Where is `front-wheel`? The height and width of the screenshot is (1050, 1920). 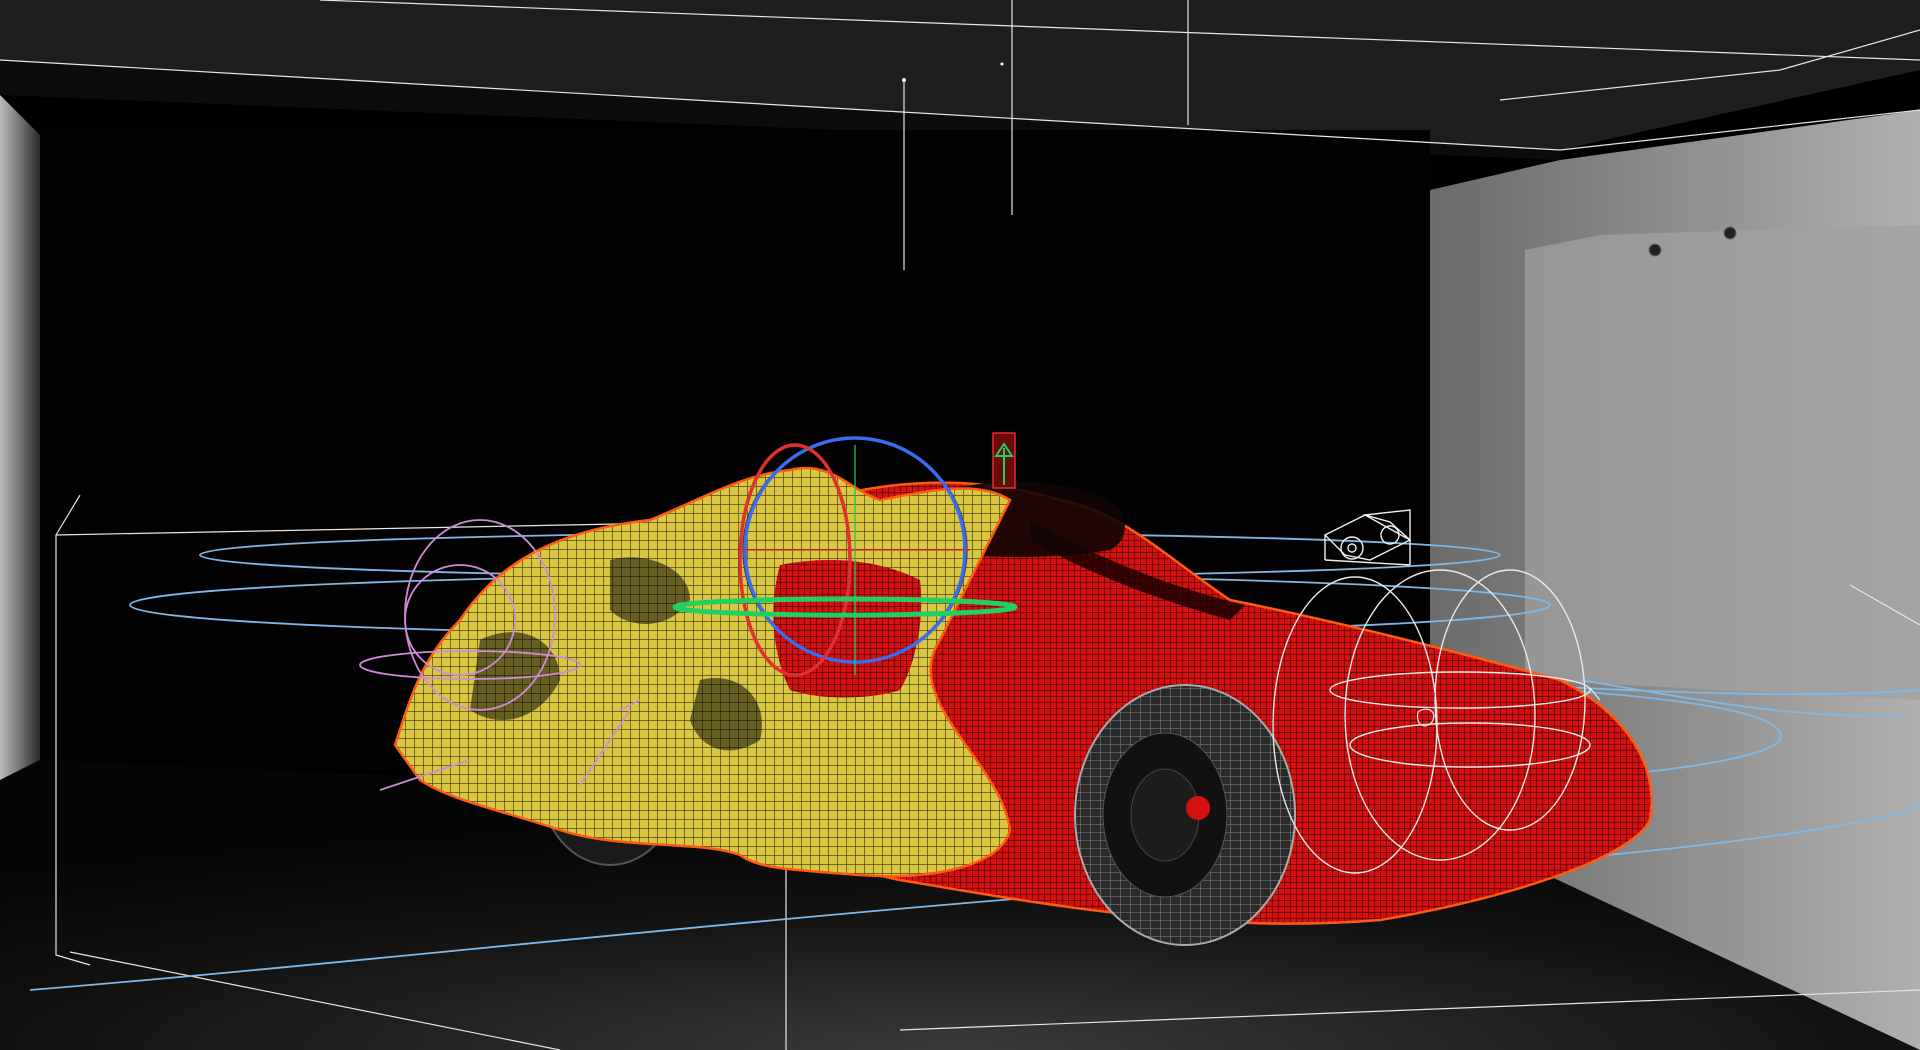 front-wheel is located at coordinates (1185, 815).